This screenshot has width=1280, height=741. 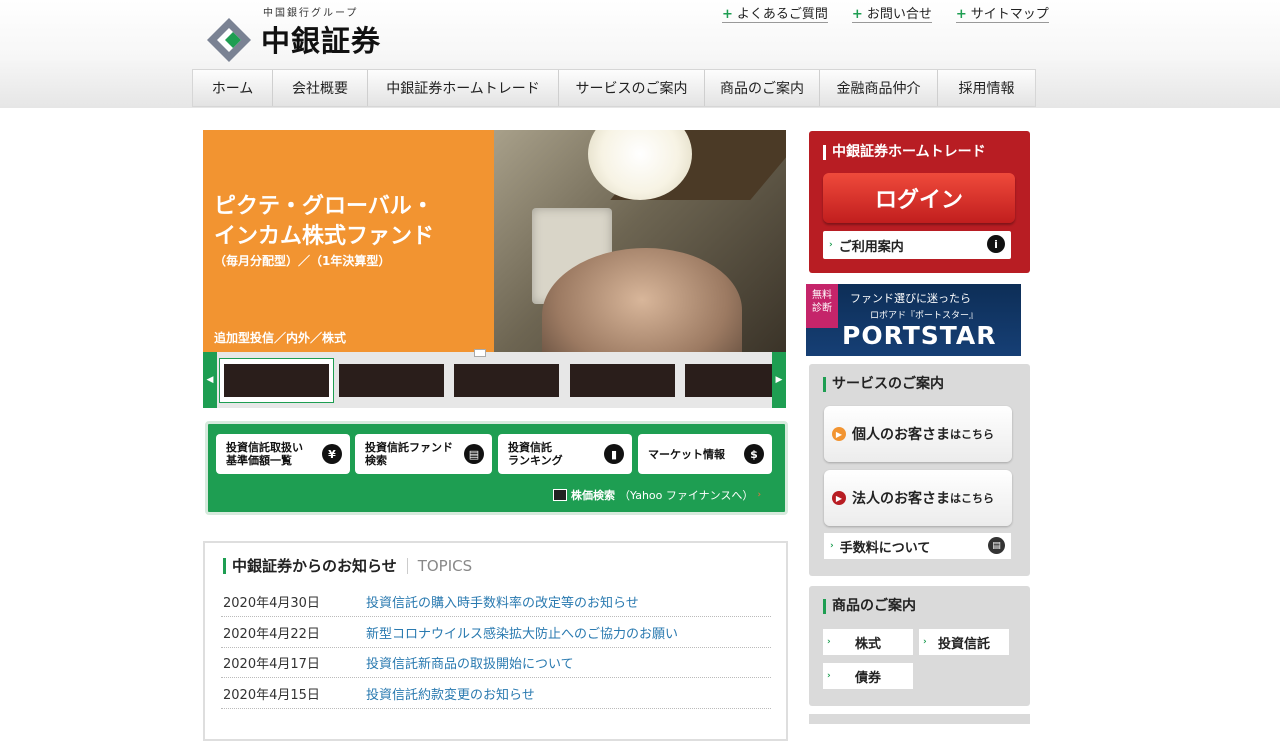 What do you see at coordinates (919, 335) in the screenshot?
I see `portstar-logo: PORTSTAR` at bounding box center [919, 335].